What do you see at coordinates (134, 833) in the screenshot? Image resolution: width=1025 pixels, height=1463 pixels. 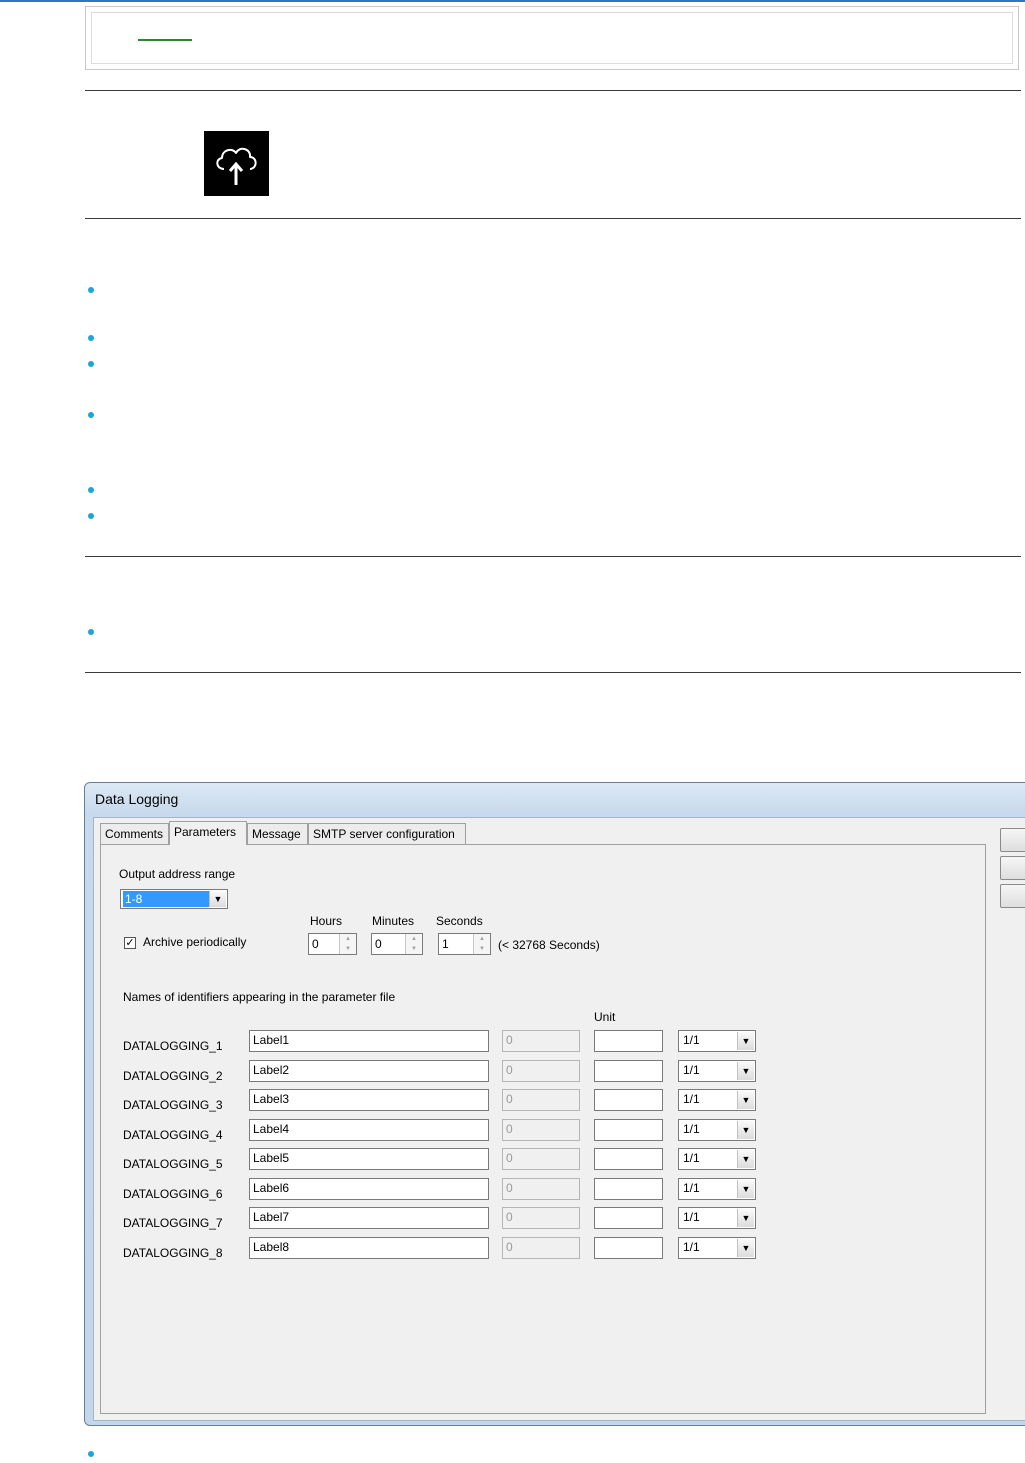 I see `tab-comments: Comments` at bounding box center [134, 833].